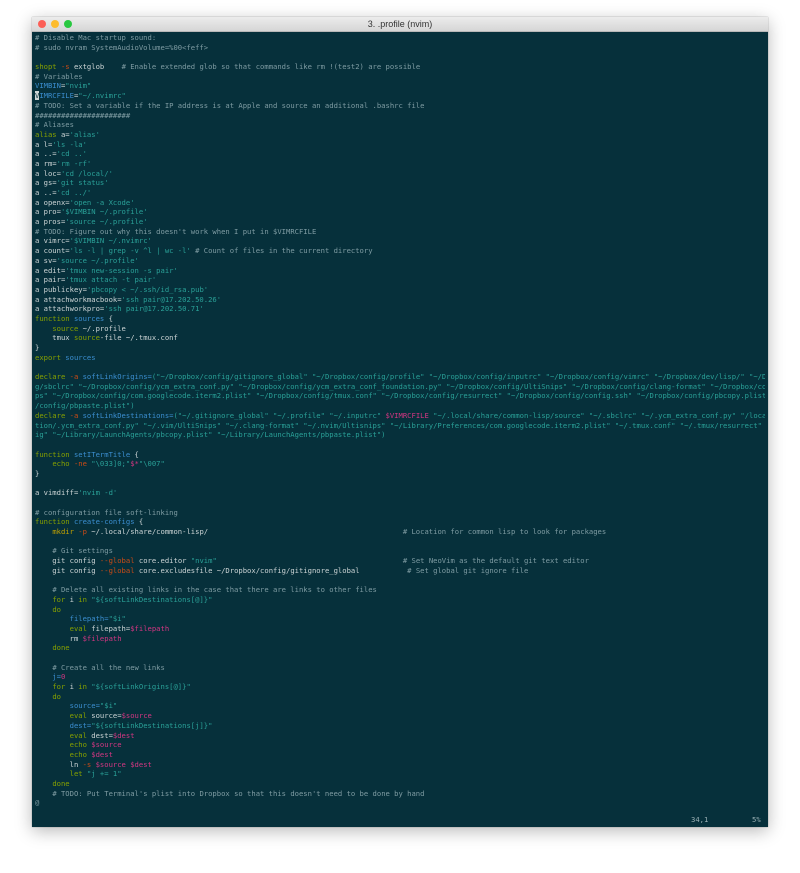 This screenshot has width=800, height=873. I want to click on code-token: {, so click(134, 454).